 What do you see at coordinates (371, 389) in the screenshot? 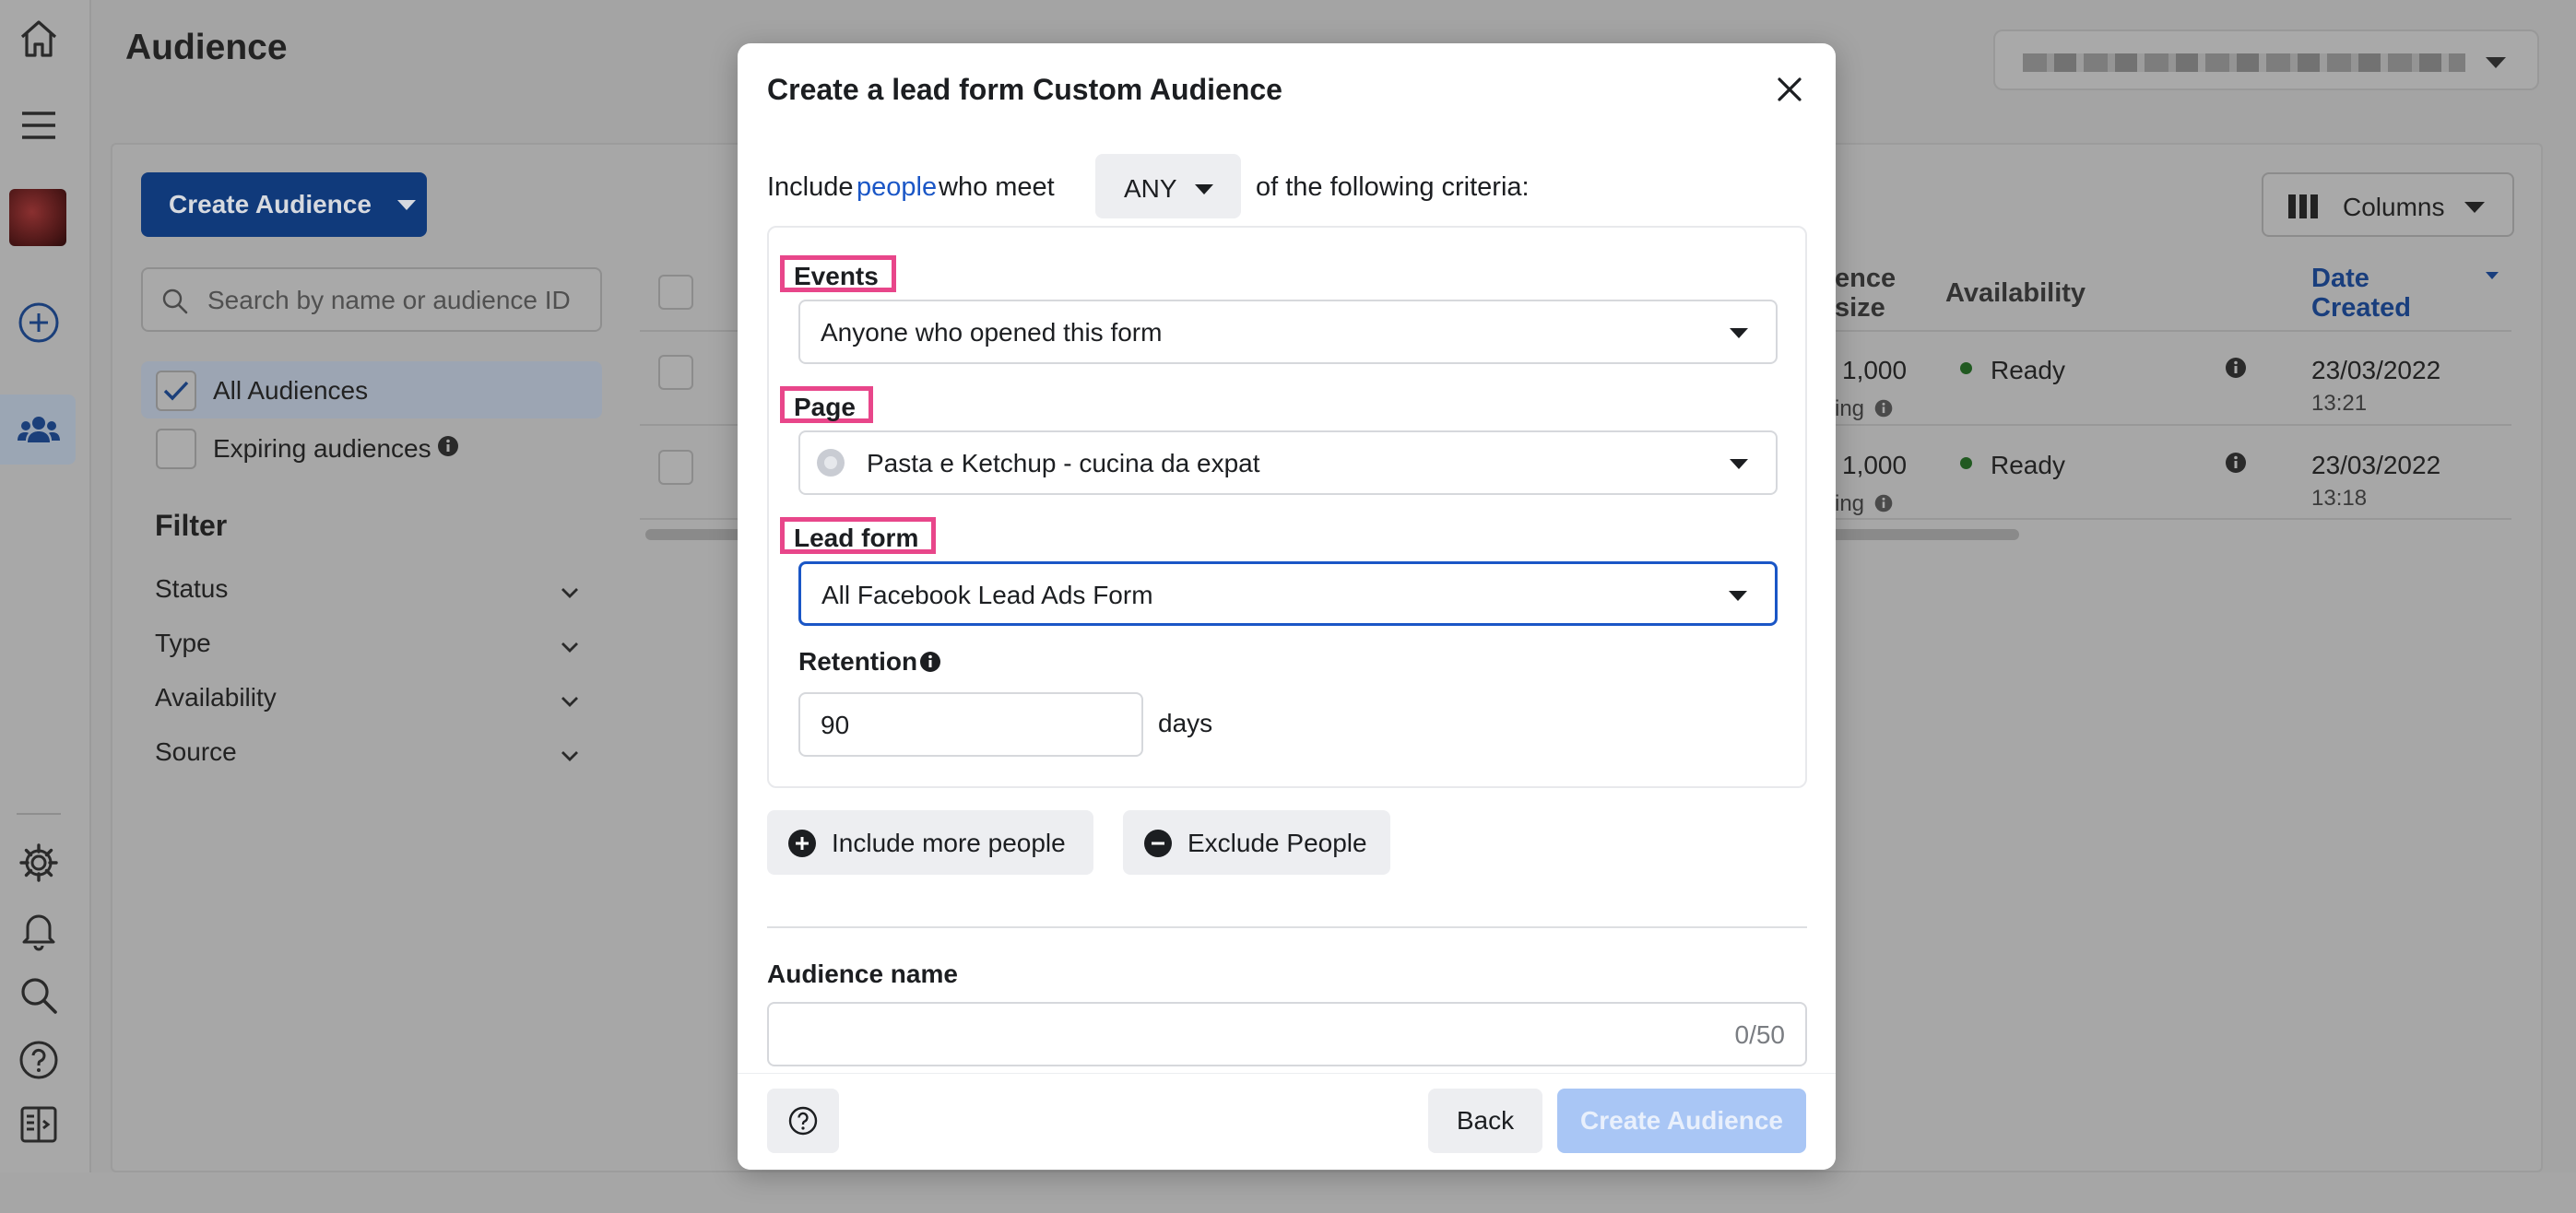
I see `filter-all-audiences: All Audiences` at bounding box center [371, 389].